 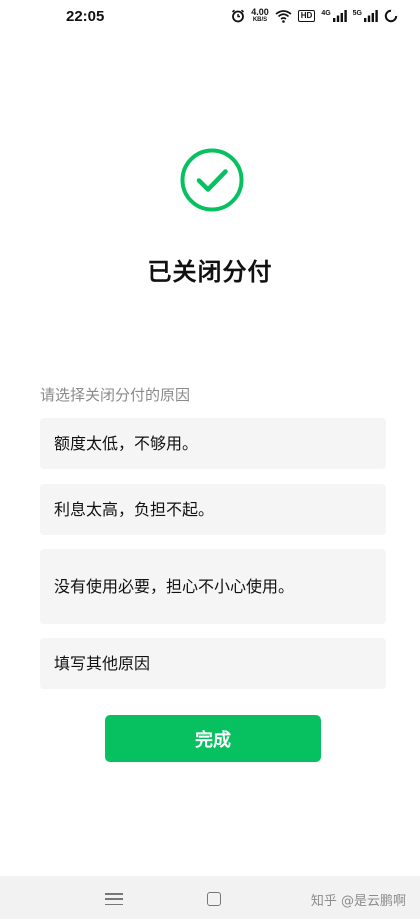 What do you see at coordinates (126, 443) in the screenshot?
I see `reason-option-label: 额度太低，不够用。` at bounding box center [126, 443].